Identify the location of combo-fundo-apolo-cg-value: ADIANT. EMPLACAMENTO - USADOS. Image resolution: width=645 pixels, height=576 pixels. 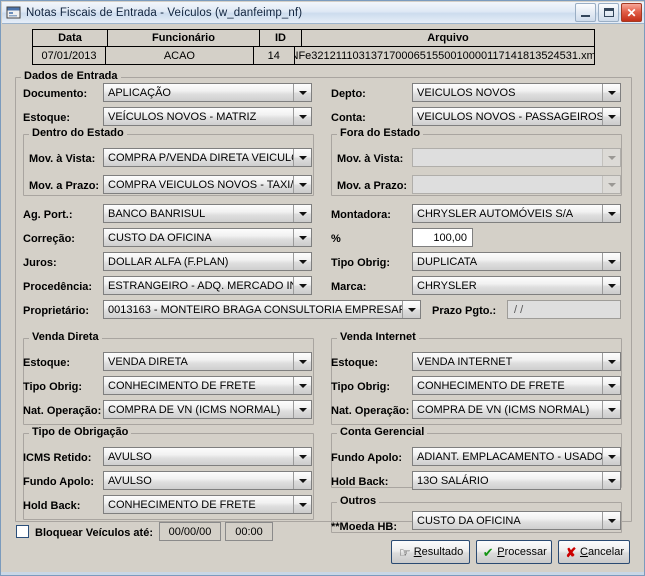
(509, 456).